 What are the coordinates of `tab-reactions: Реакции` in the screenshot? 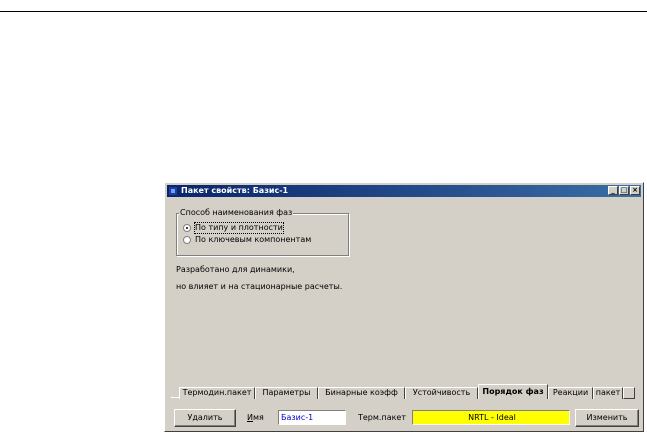 It's located at (570, 393).